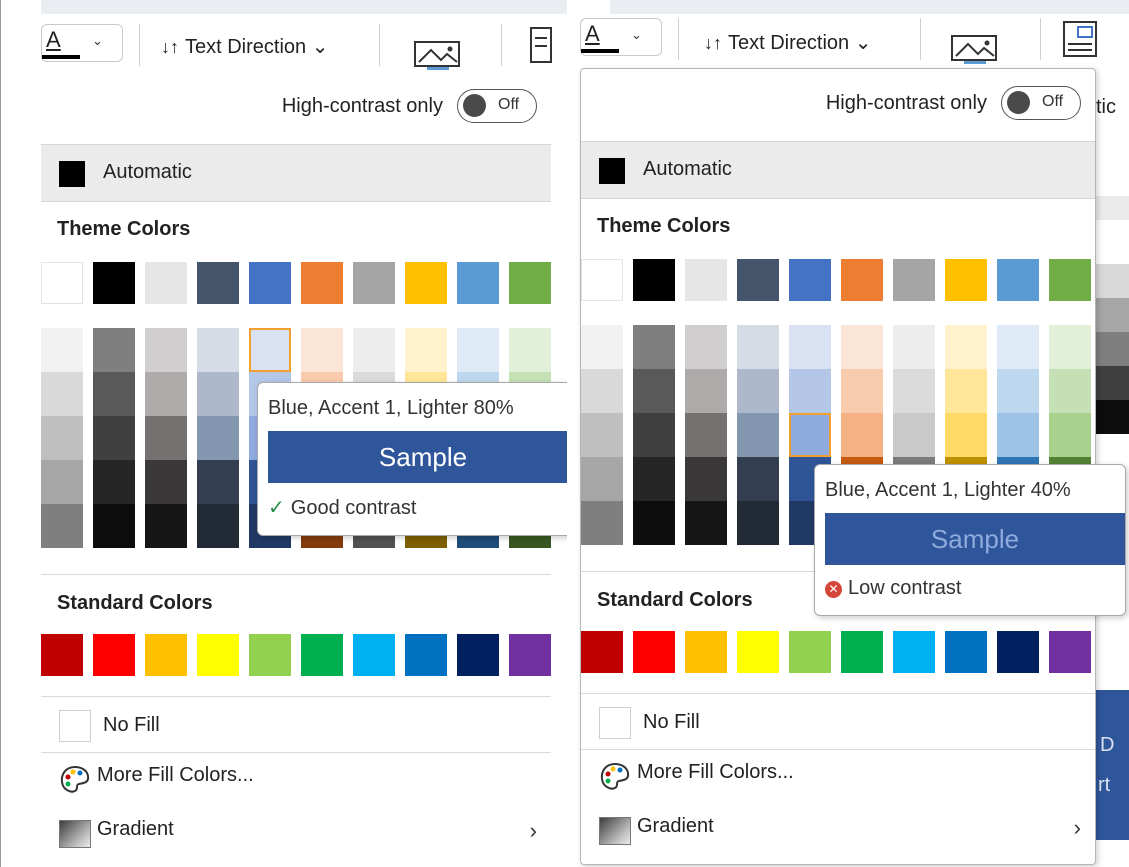 Image resolution: width=1129 pixels, height=867 pixels. What do you see at coordinates (541, 46) in the screenshot?
I see `document-icon` at bounding box center [541, 46].